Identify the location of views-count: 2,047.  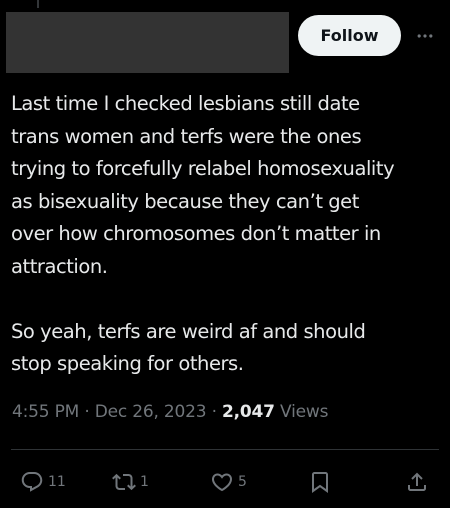
(248, 412).